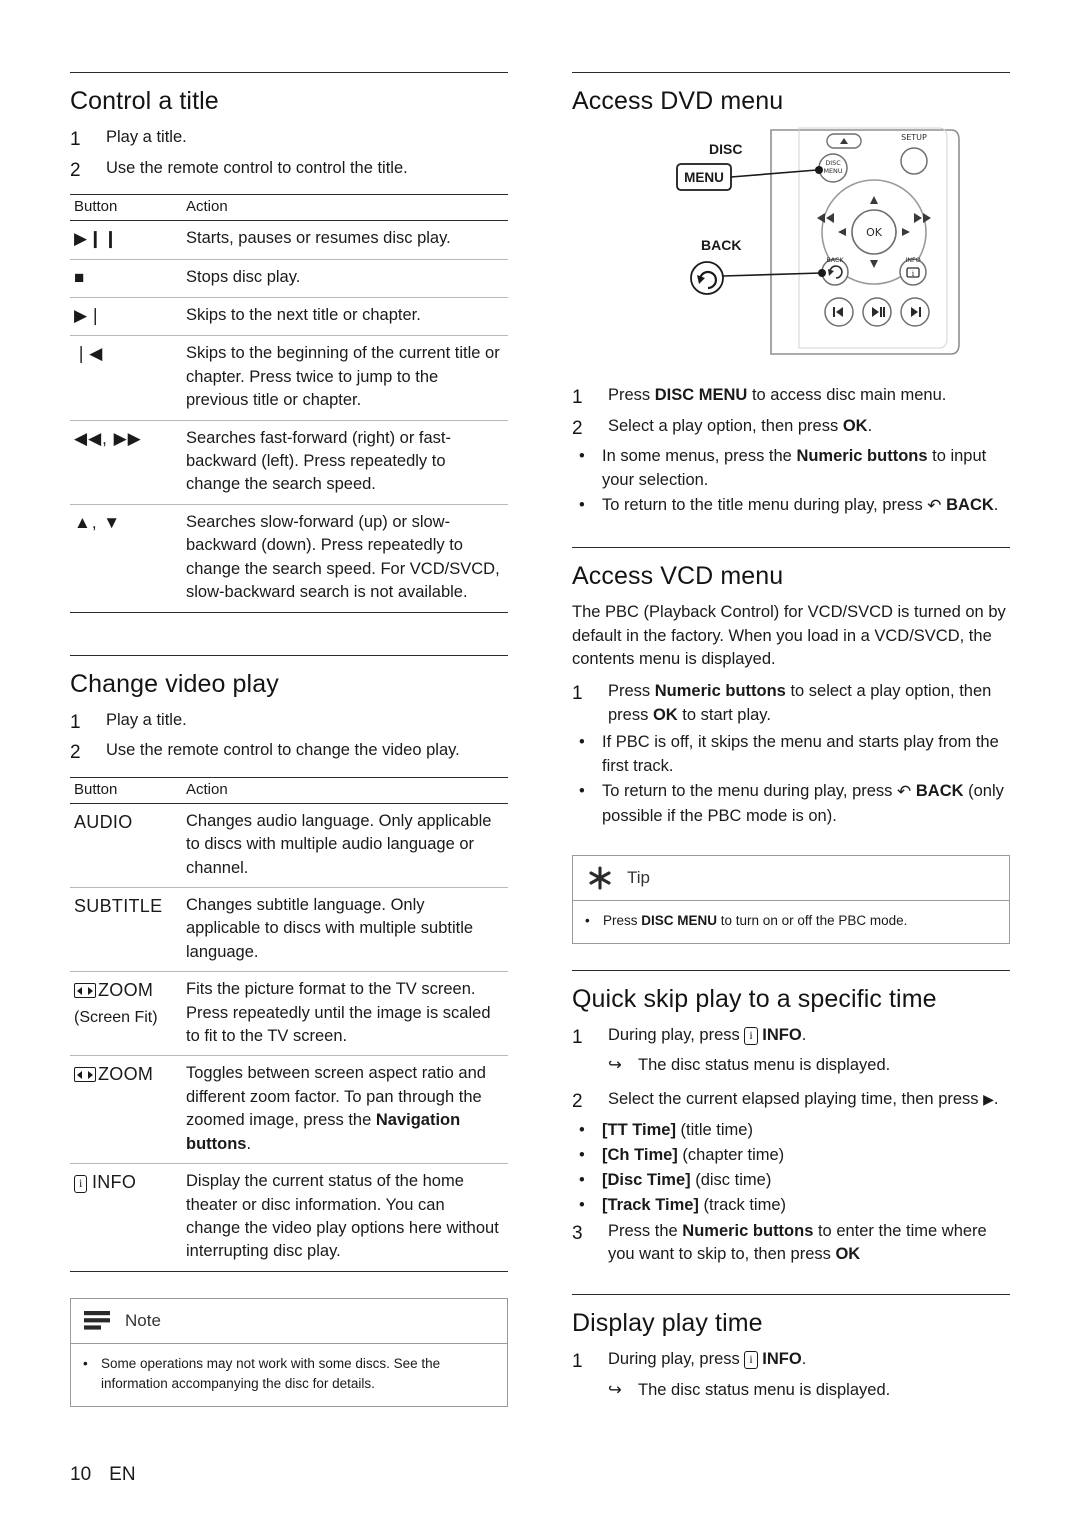 This screenshot has width=1080, height=1528. Describe the element at coordinates (289, 317) in the screenshot. I see `table-row: ▶❘ Skips to the next title or chapter.` at that location.